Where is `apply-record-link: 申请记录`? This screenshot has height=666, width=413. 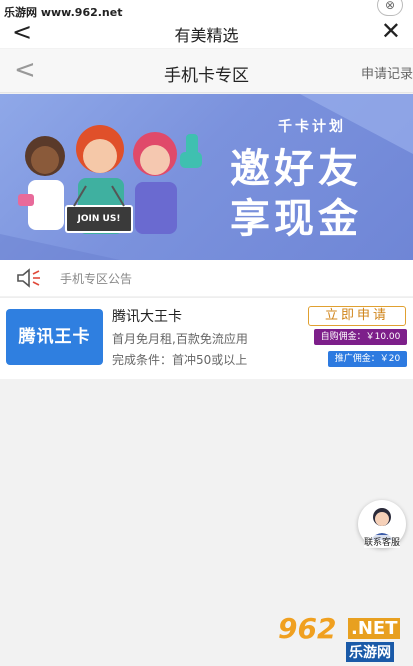 apply-record-link: 申请记录 is located at coordinates (387, 72).